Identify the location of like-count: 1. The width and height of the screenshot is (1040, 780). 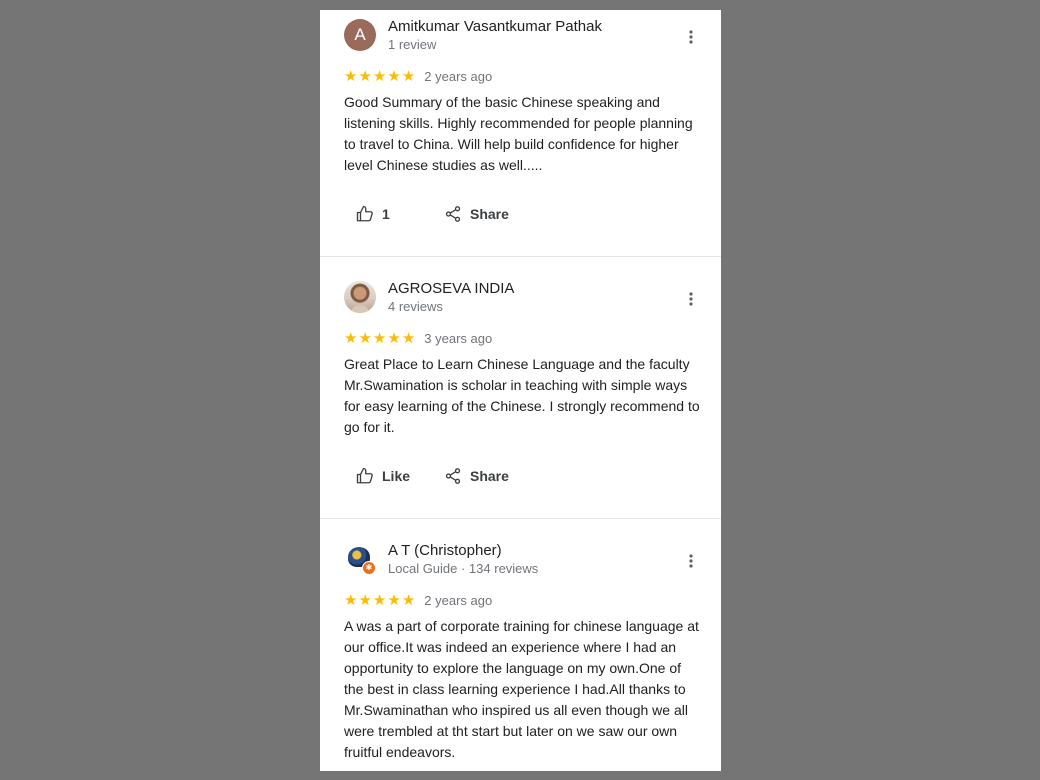
(386, 214).